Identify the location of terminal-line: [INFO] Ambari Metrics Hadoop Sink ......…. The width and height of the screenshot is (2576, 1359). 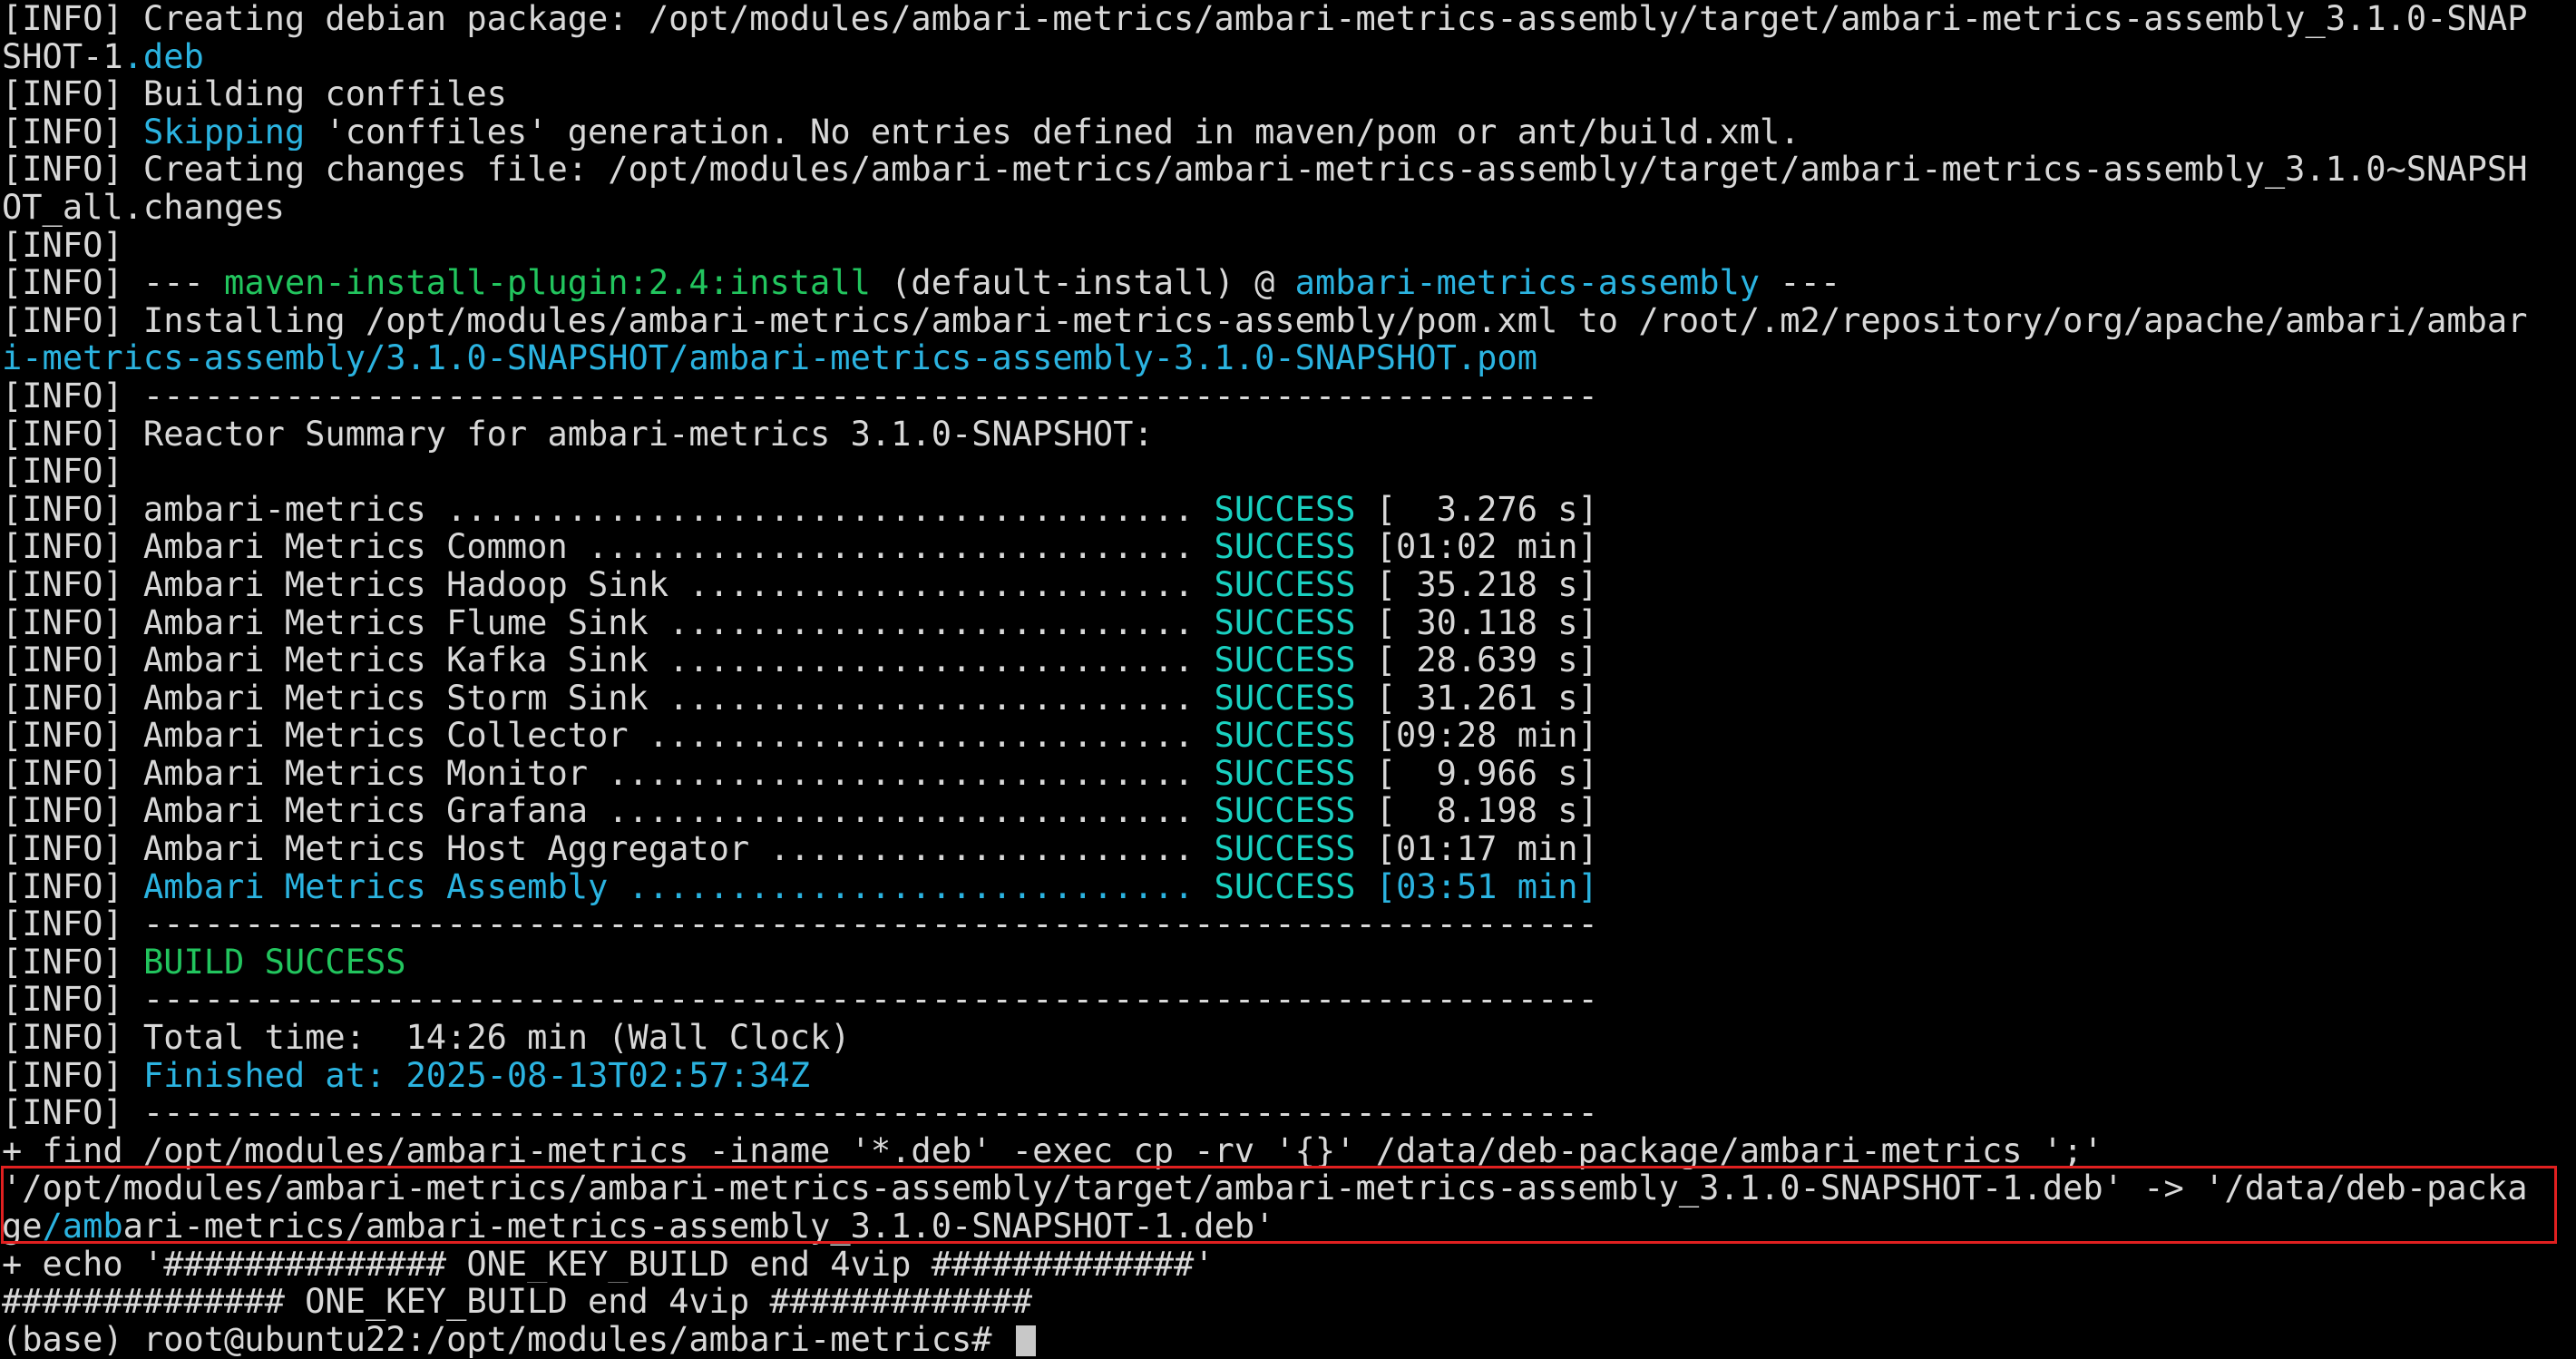
(1289, 585).